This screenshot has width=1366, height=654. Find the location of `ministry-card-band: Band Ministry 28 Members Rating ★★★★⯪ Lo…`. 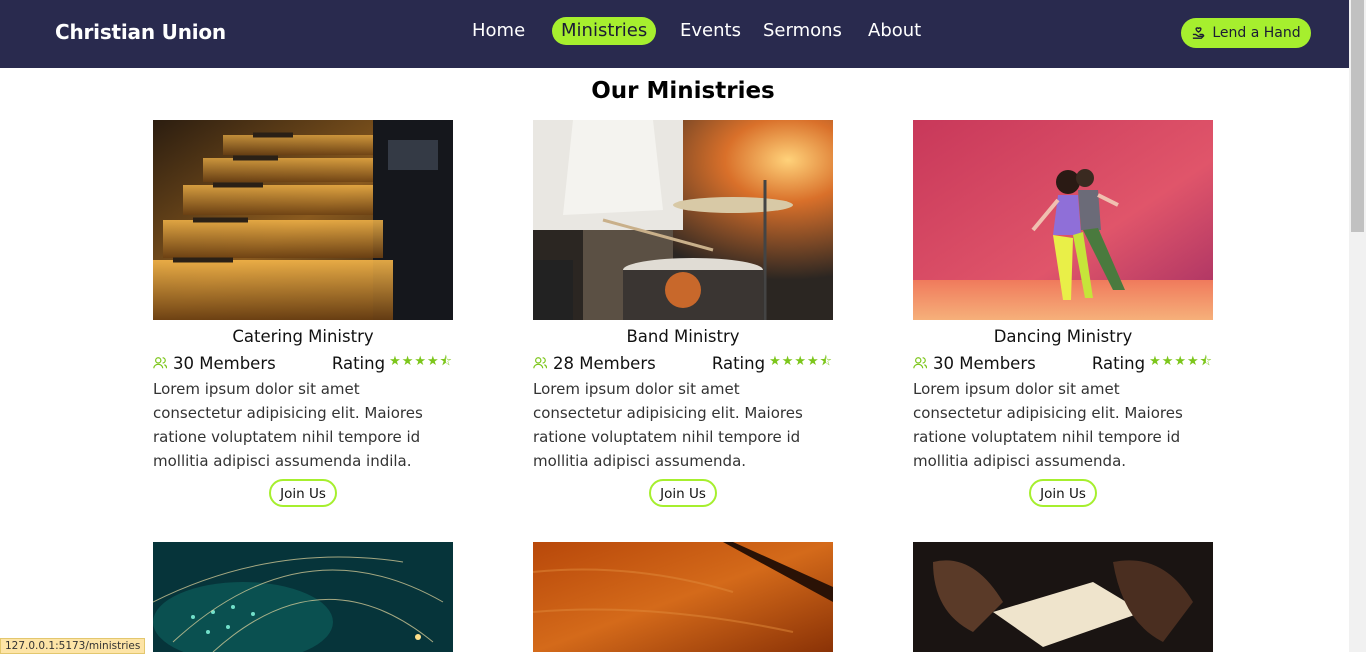

ministry-card-band: Band Ministry 28 Members Rating ★★★★⯪ Lo… is located at coordinates (683, 313).